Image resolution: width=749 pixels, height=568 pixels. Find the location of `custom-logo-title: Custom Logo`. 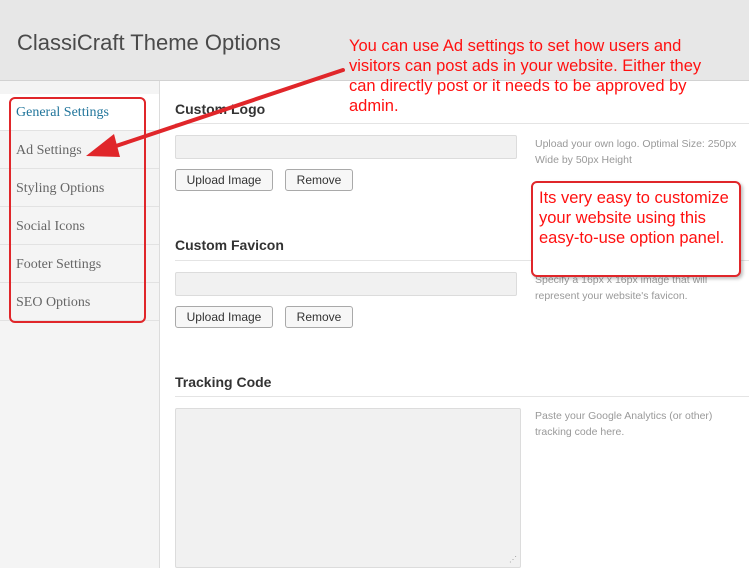

custom-logo-title: Custom Logo is located at coordinates (220, 109).